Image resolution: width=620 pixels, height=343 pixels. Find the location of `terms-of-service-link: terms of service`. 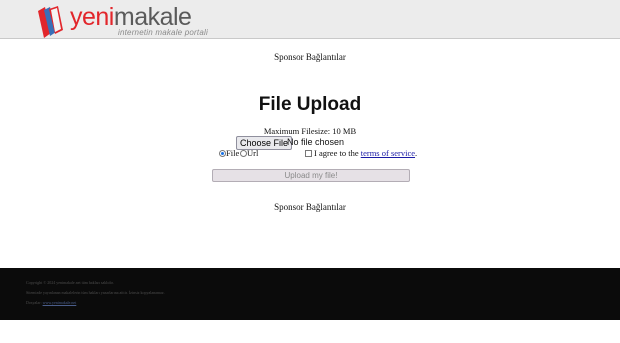

terms-of-service-link: terms of service is located at coordinates (388, 153).